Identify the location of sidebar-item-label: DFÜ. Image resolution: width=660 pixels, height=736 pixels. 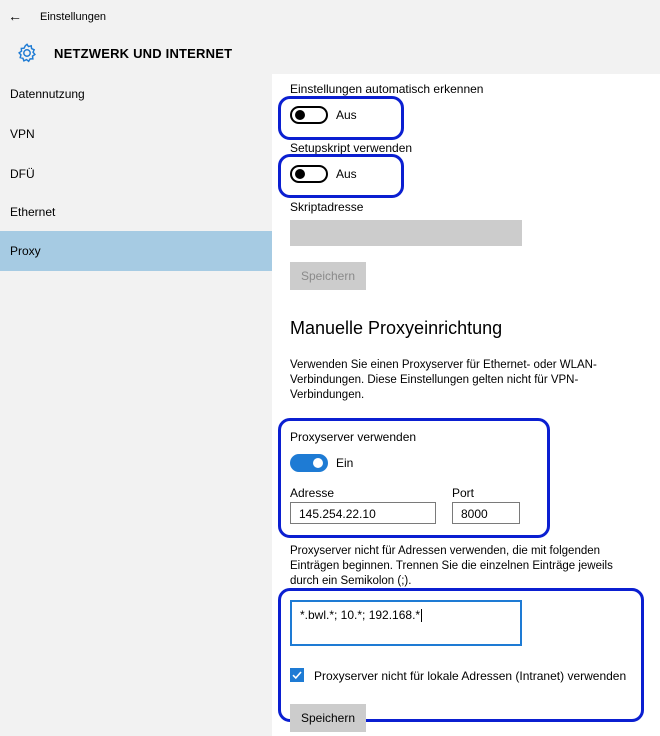
(22, 174).